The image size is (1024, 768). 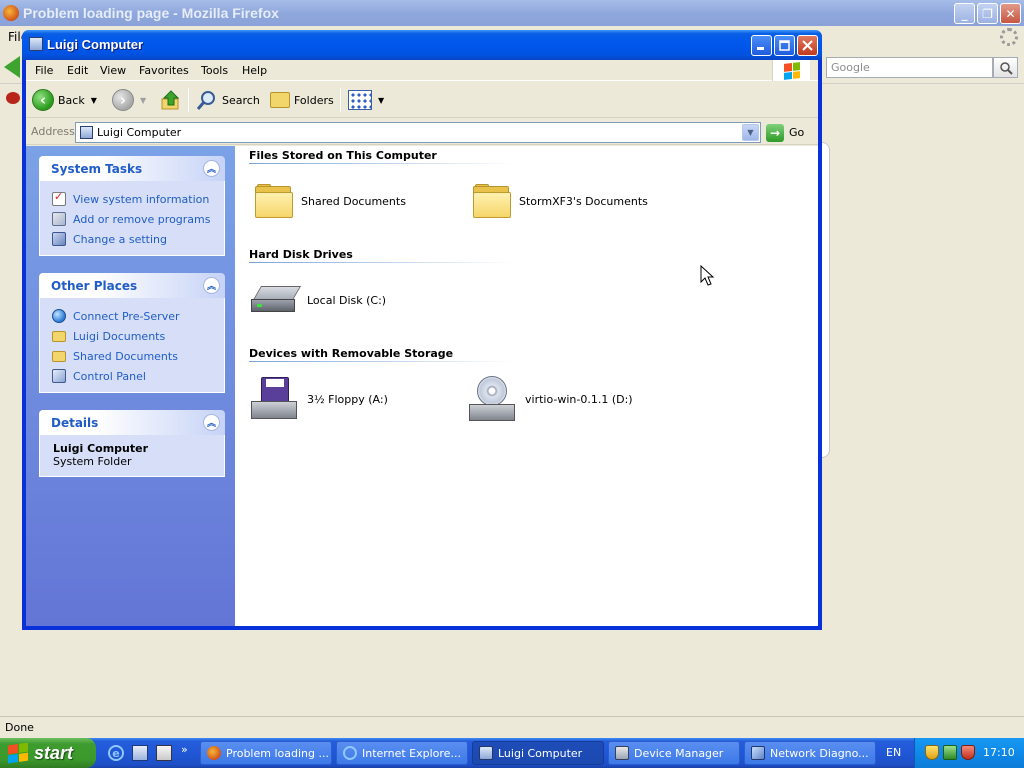 I want to click on link-control-panel: Control Panel, so click(x=138, y=376).